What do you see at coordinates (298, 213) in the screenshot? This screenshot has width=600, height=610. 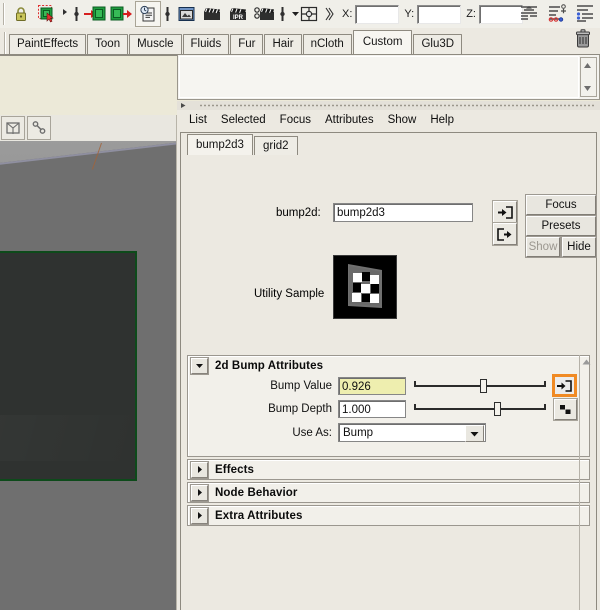 I see `node-type-label: bump2d:` at bounding box center [298, 213].